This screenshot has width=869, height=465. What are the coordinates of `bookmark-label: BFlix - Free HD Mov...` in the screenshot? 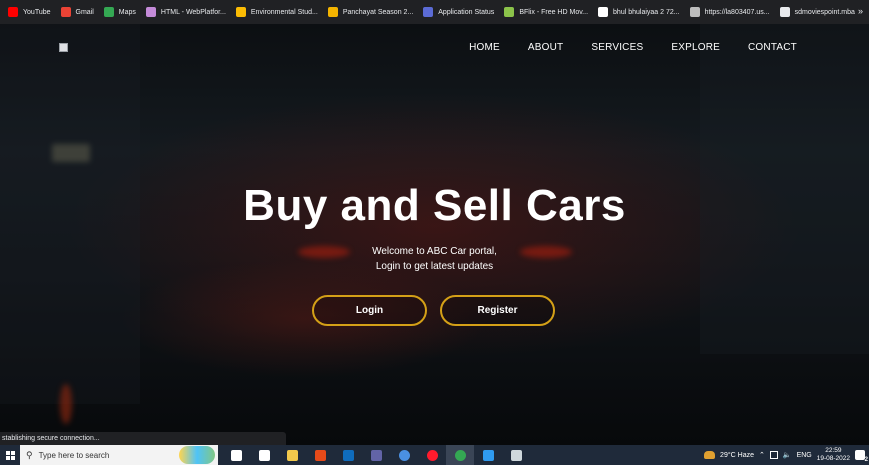 It's located at (554, 12).